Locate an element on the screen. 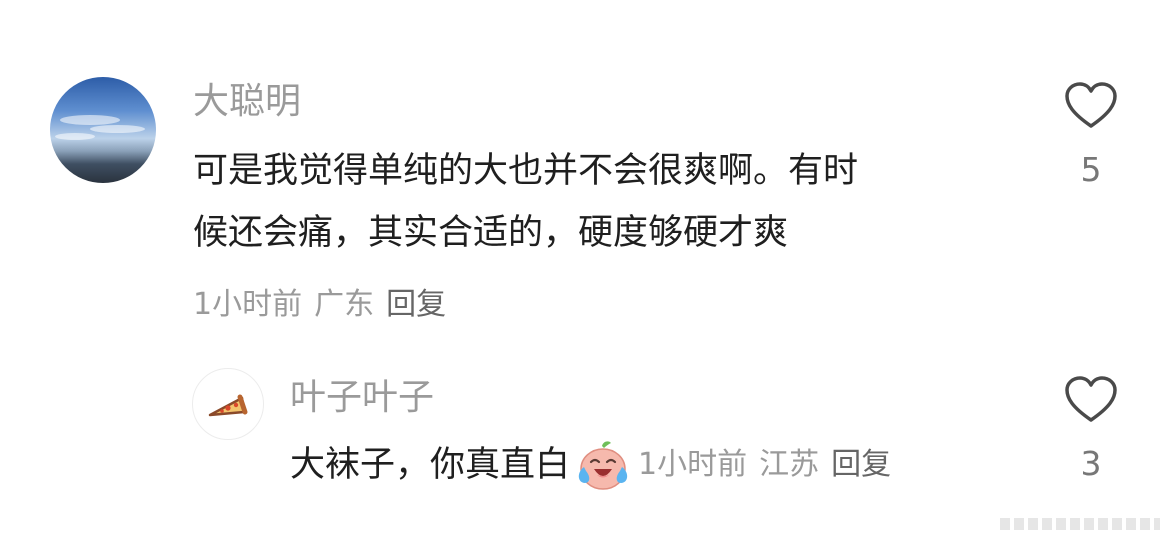  comment-like-count: 5 is located at coordinates (1091, 169).